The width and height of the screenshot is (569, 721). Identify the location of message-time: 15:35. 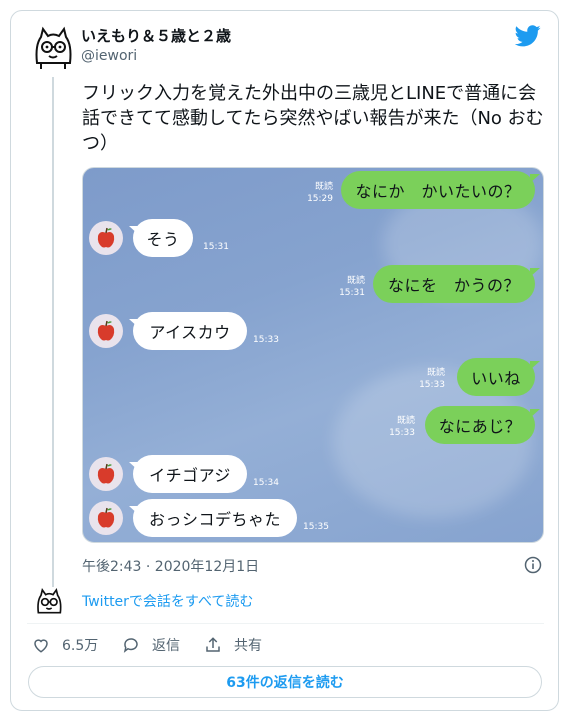
(316, 527).